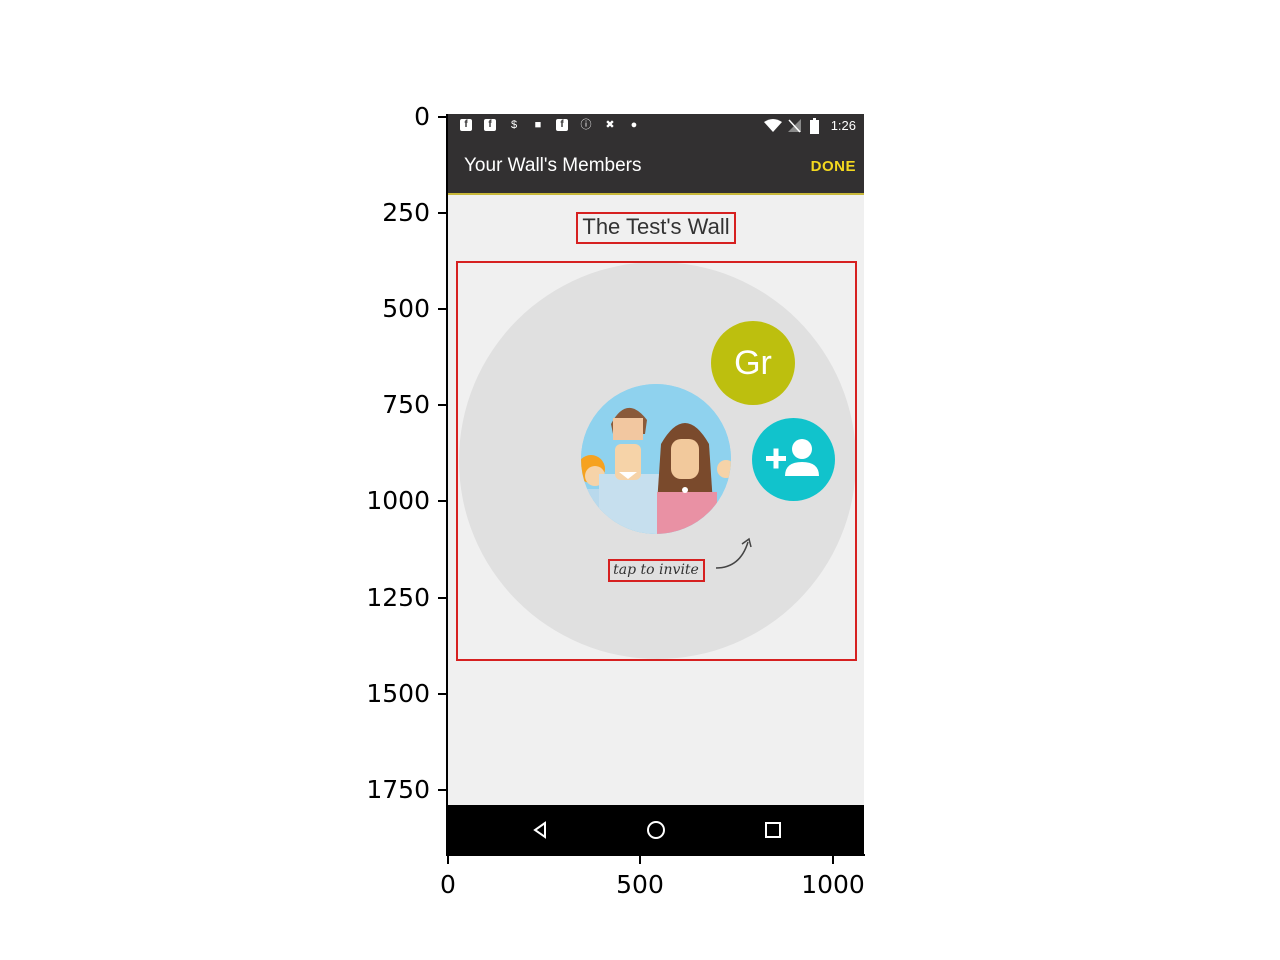 This screenshot has width=1280, height=960. Describe the element at coordinates (540, 830) in the screenshot. I see `back-icon` at that location.